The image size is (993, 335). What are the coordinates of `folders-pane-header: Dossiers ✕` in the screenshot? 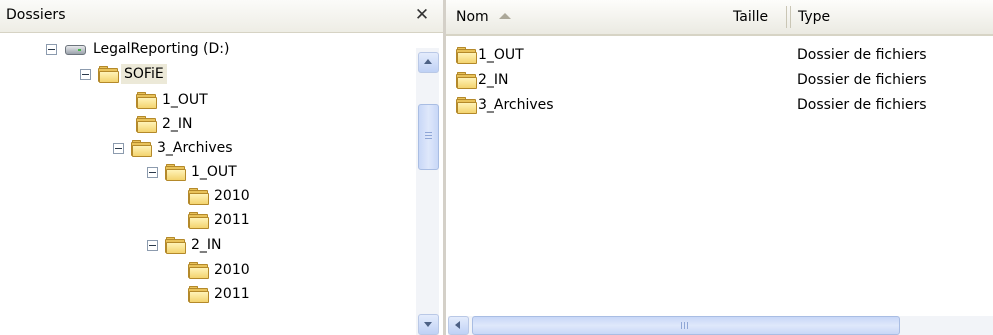 It's located at (221, 16).